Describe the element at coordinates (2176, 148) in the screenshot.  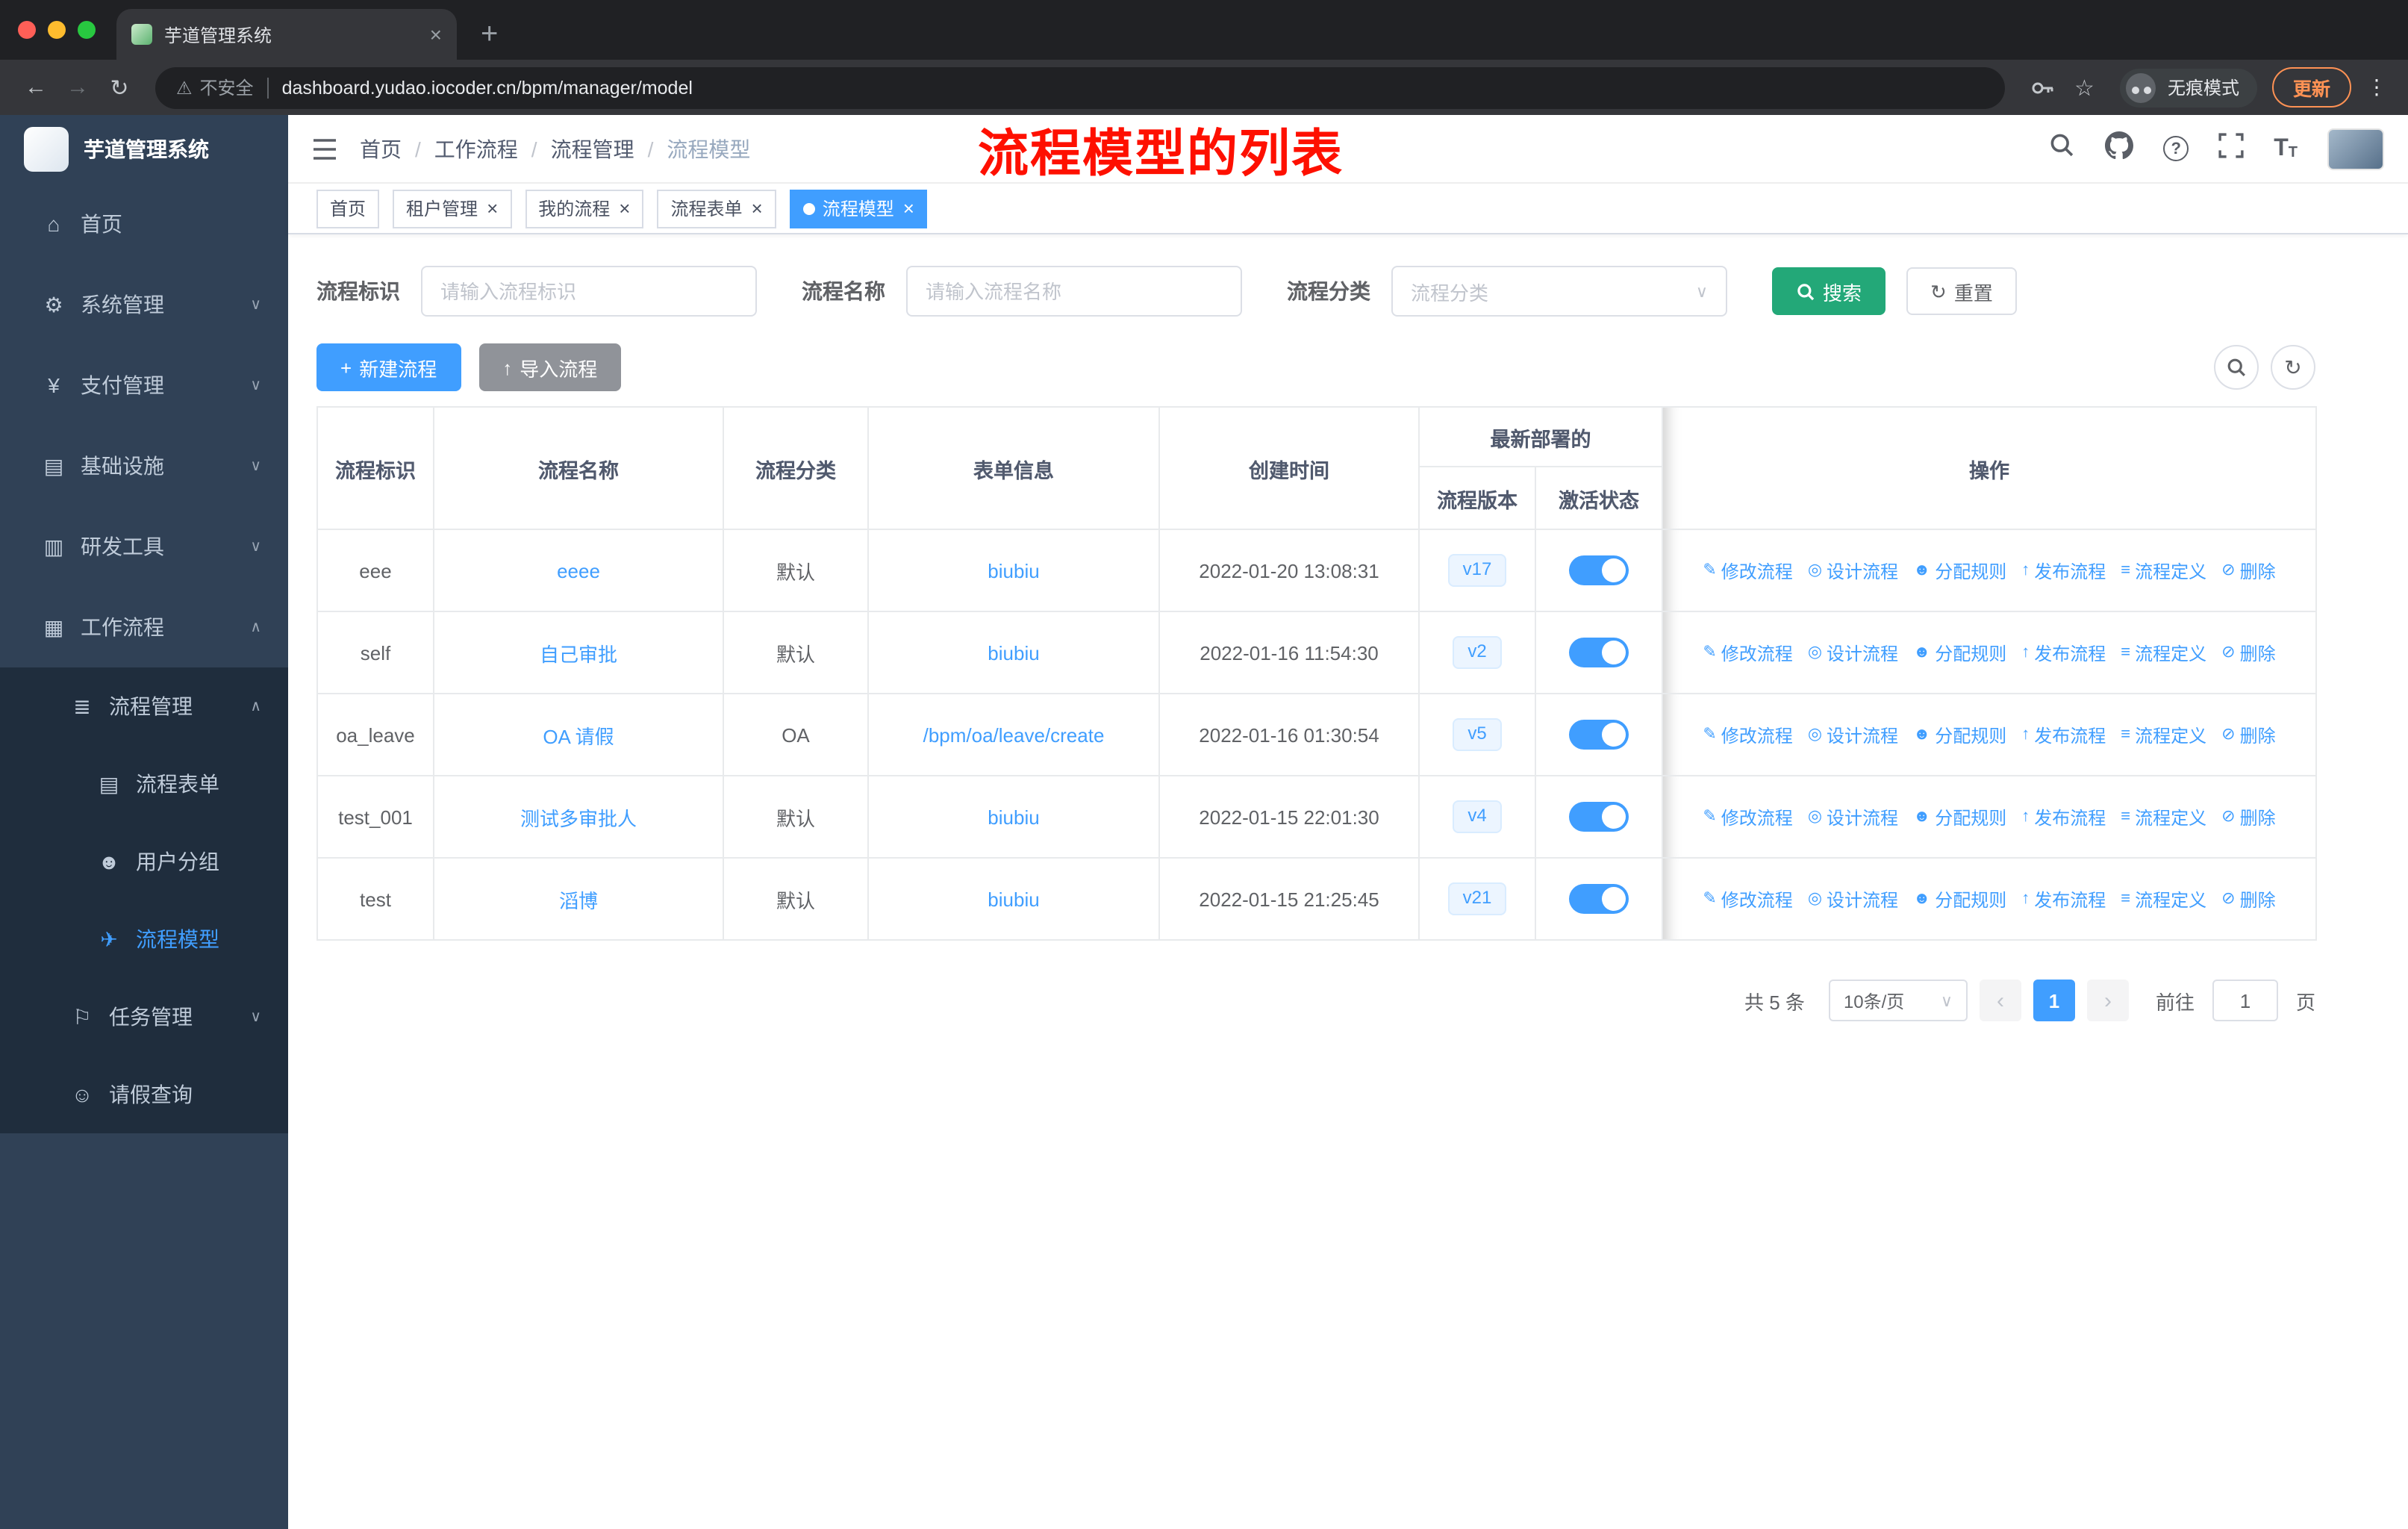
I see `help-icon: ?` at that location.